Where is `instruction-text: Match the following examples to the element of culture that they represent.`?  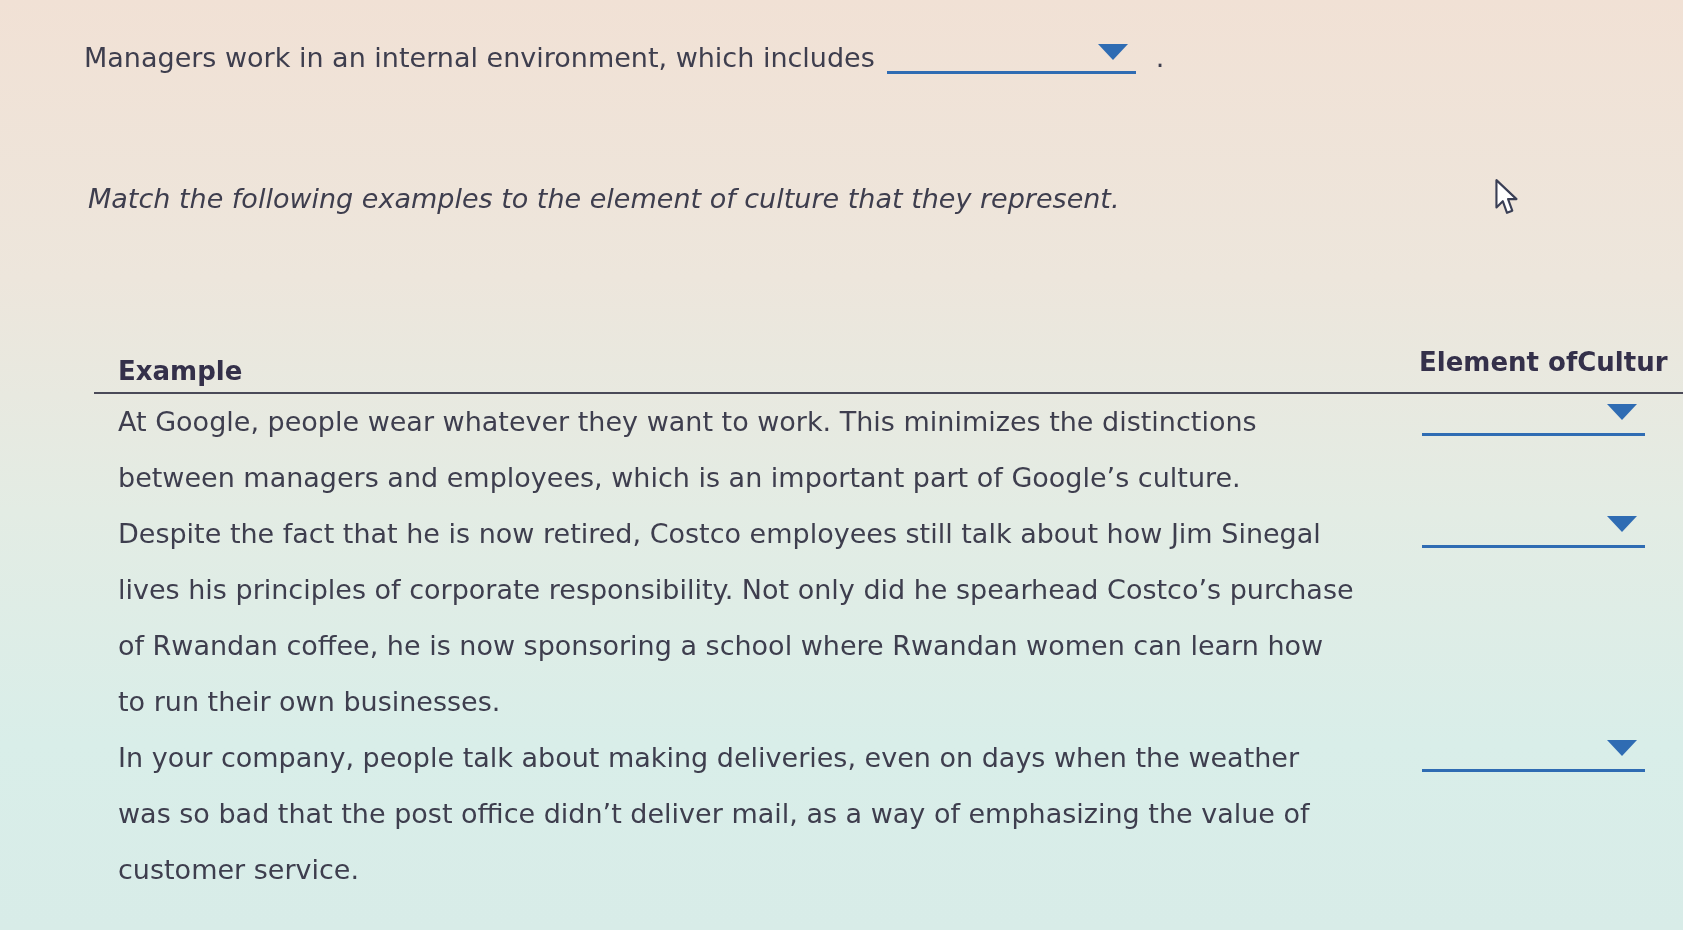
instruction-text: Match the following examples to the element of culture that they represent. is located at coordinates (604, 199).